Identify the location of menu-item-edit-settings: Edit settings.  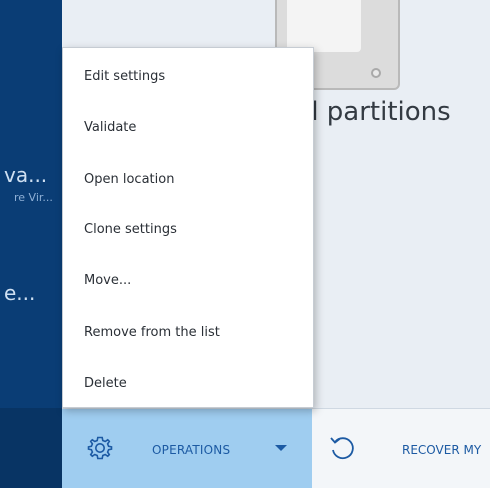
(188, 76).